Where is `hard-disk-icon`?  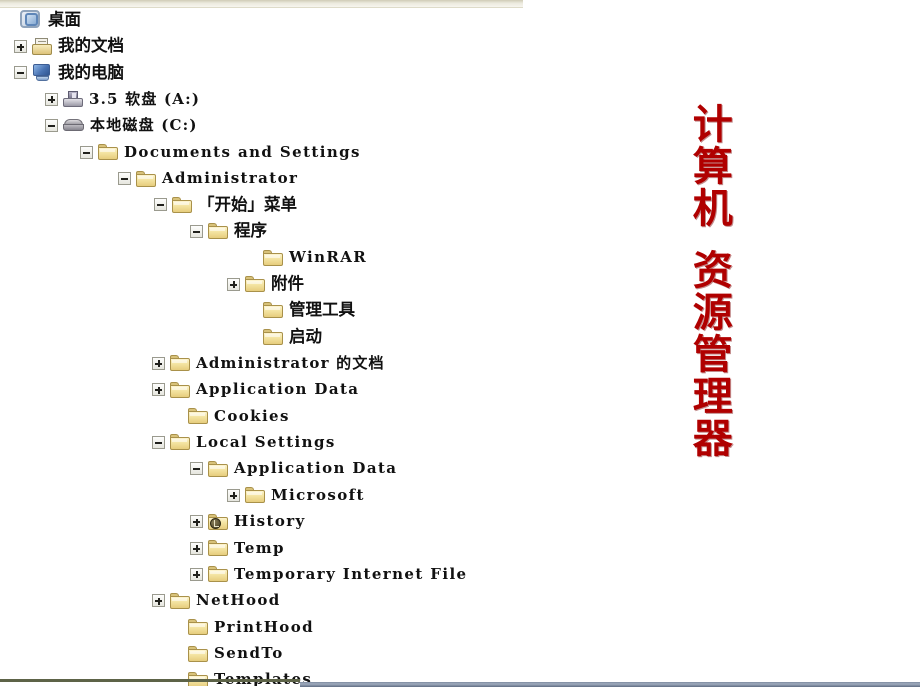 hard-disk-icon is located at coordinates (73, 125).